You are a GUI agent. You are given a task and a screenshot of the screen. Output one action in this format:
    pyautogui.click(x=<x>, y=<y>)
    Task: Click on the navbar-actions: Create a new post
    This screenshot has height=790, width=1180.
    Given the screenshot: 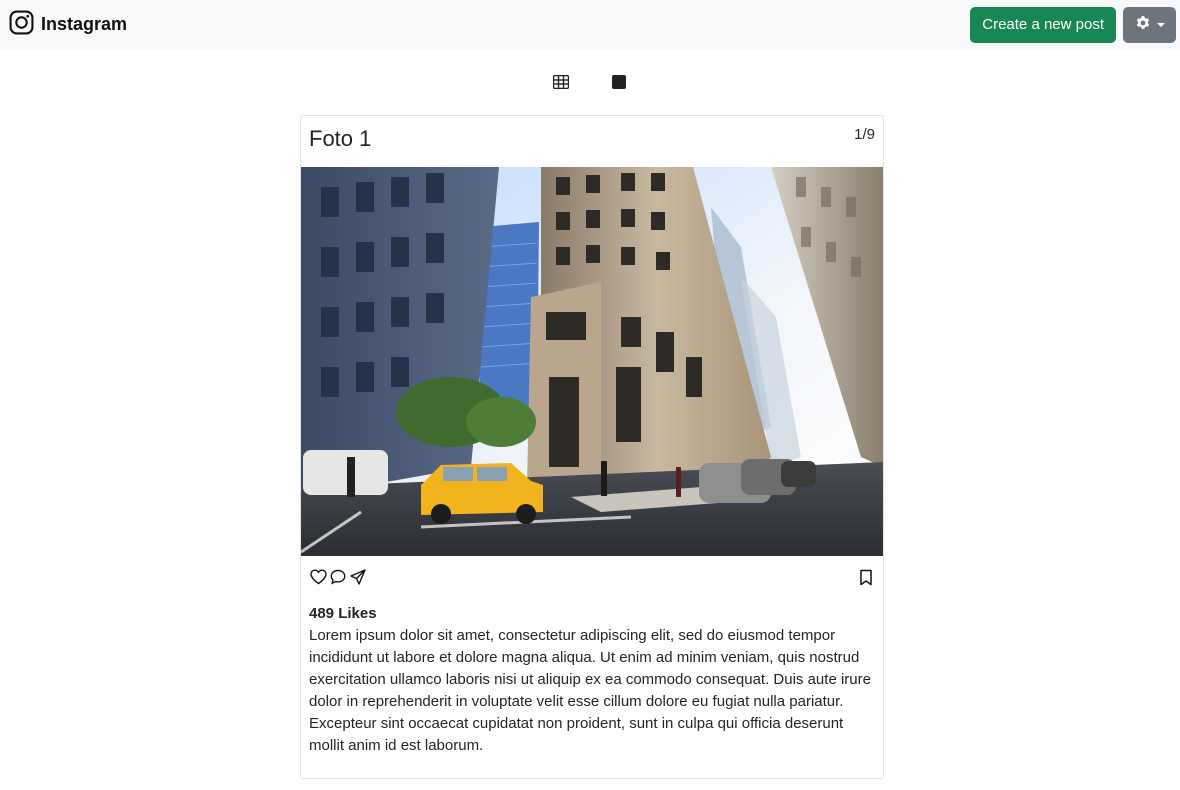 What is the action you would take?
    pyautogui.click(x=1073, y=24)
    